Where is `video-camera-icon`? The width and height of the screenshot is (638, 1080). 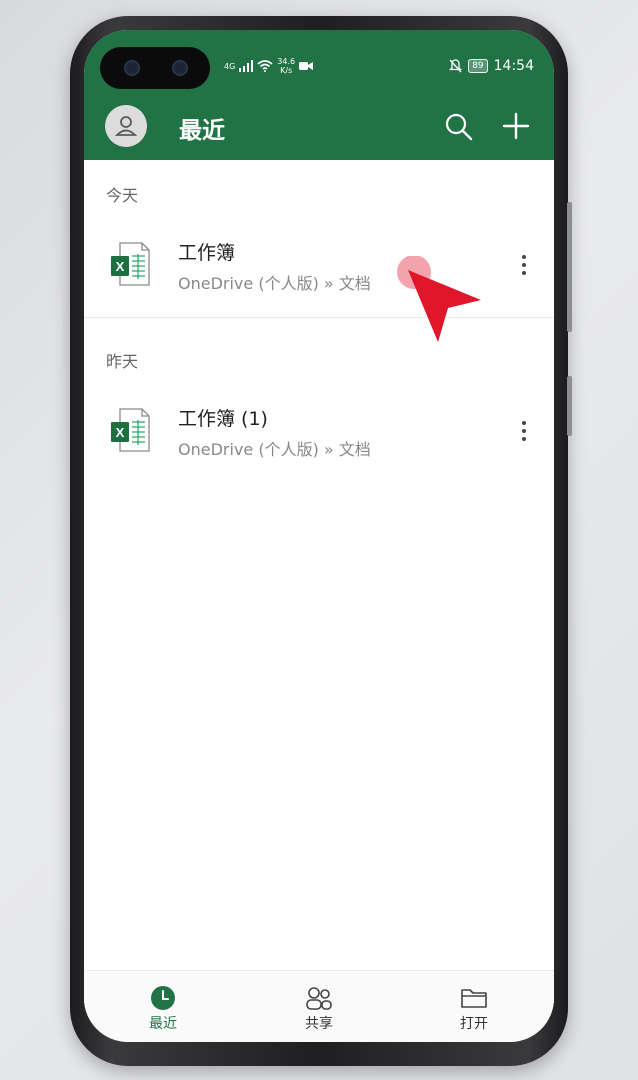
video-camera-icon is located at coordinates (306, 66).